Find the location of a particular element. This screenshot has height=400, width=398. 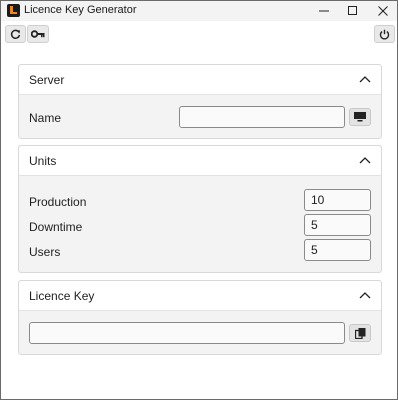

monitor-icon is located at coordinates (360, 117).